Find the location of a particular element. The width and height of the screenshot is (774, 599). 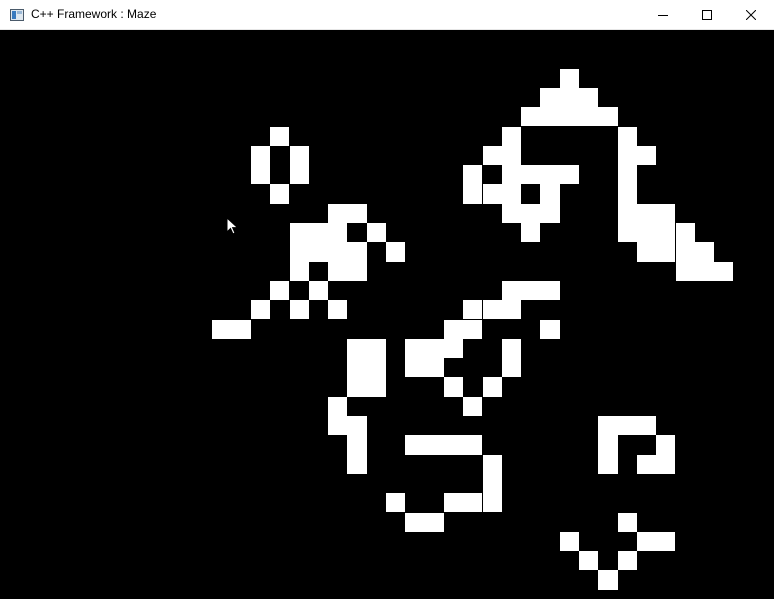

close-button is located at coordinates (751, 15).